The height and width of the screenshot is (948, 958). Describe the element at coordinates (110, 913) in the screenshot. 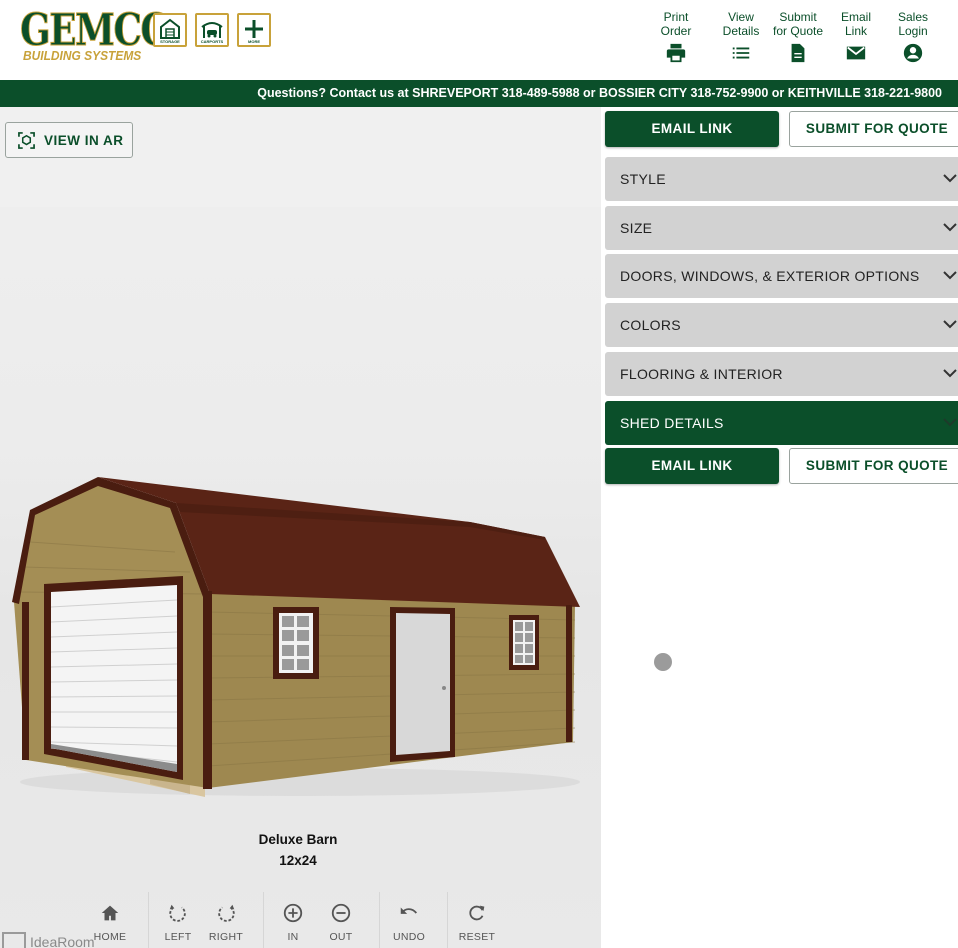

I see `home-icon` at that location.